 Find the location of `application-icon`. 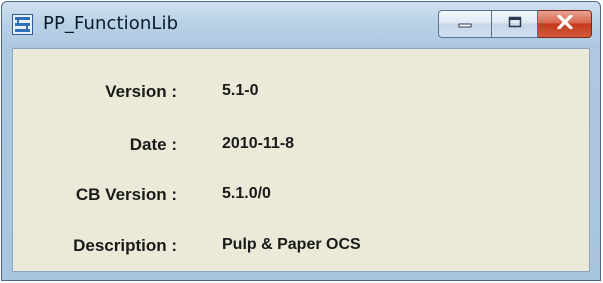

application-icon is located at coordinates (22, 24).